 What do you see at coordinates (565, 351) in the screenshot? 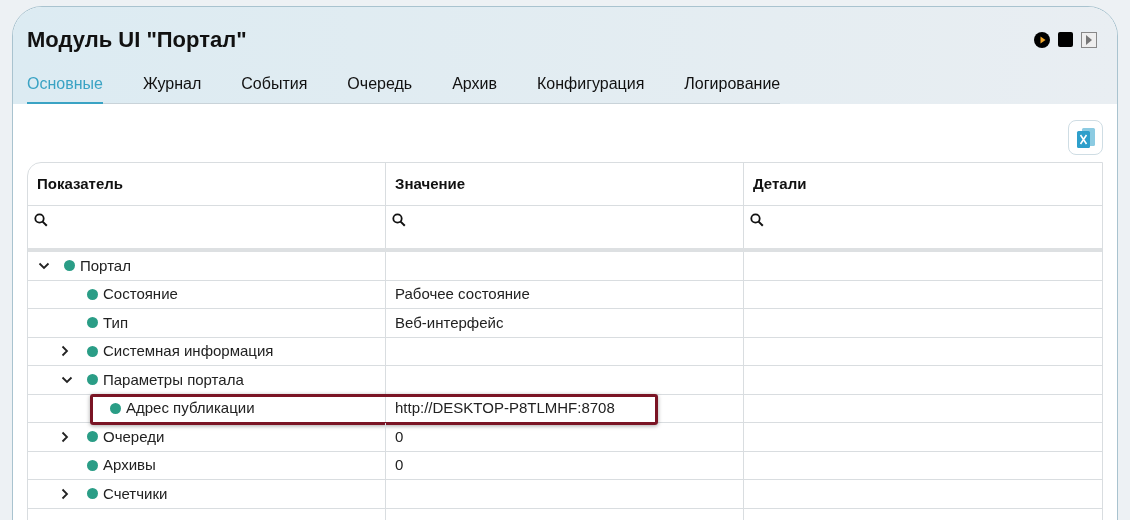
I see `table-row: Системная информация` at bounding box center [565, 351].